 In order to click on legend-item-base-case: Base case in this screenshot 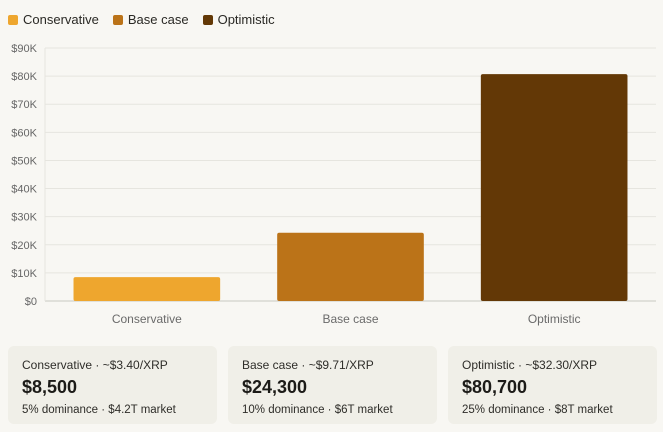, I will do `click(150, 19)`.